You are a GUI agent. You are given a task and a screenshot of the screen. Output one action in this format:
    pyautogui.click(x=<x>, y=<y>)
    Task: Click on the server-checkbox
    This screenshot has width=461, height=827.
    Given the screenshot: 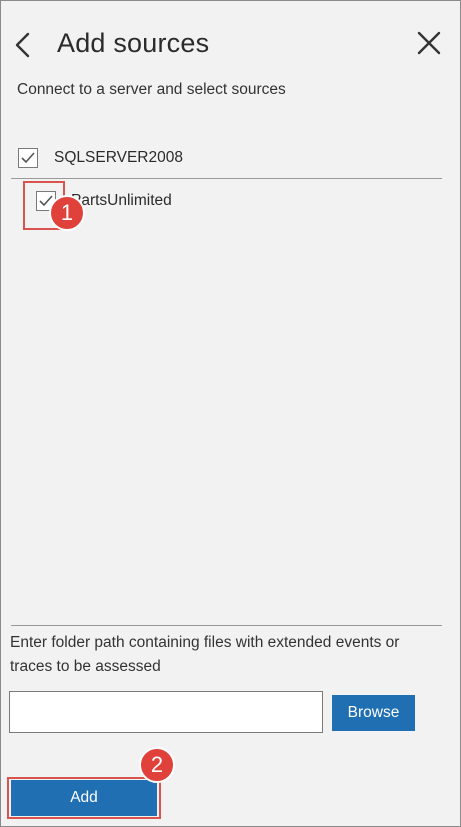 What is the action you would take?
    pyautogui.click(x=28, y=158)
    